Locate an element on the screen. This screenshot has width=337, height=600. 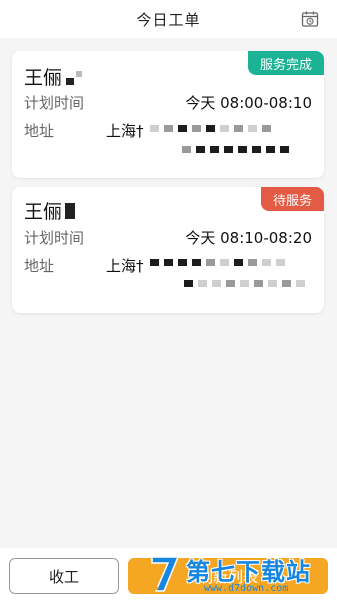
status-badge: 服务完成 is located at coordinates (285, 63).